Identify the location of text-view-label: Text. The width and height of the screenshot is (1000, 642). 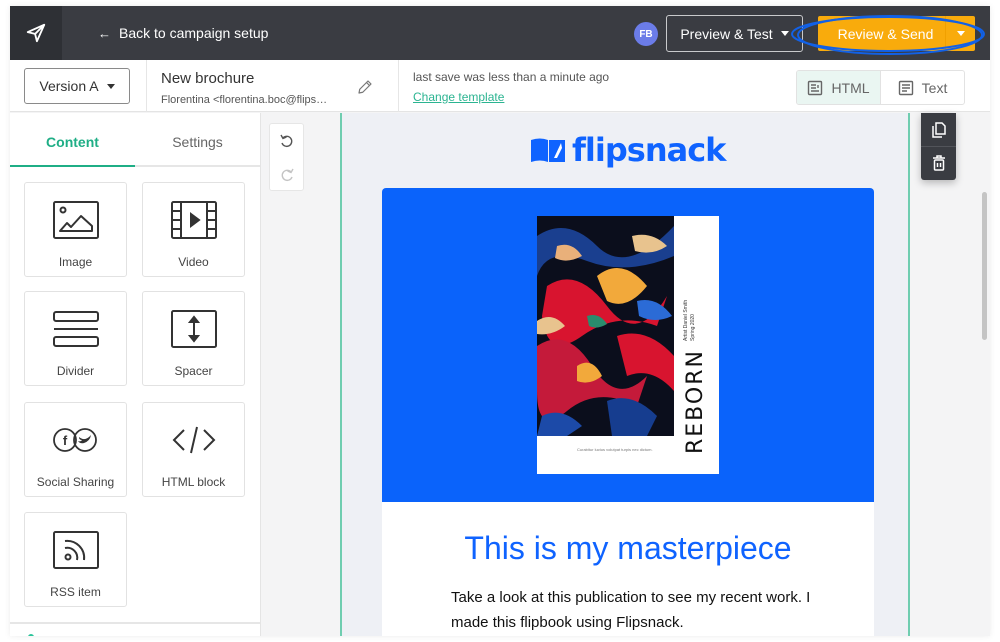
(934, 87).